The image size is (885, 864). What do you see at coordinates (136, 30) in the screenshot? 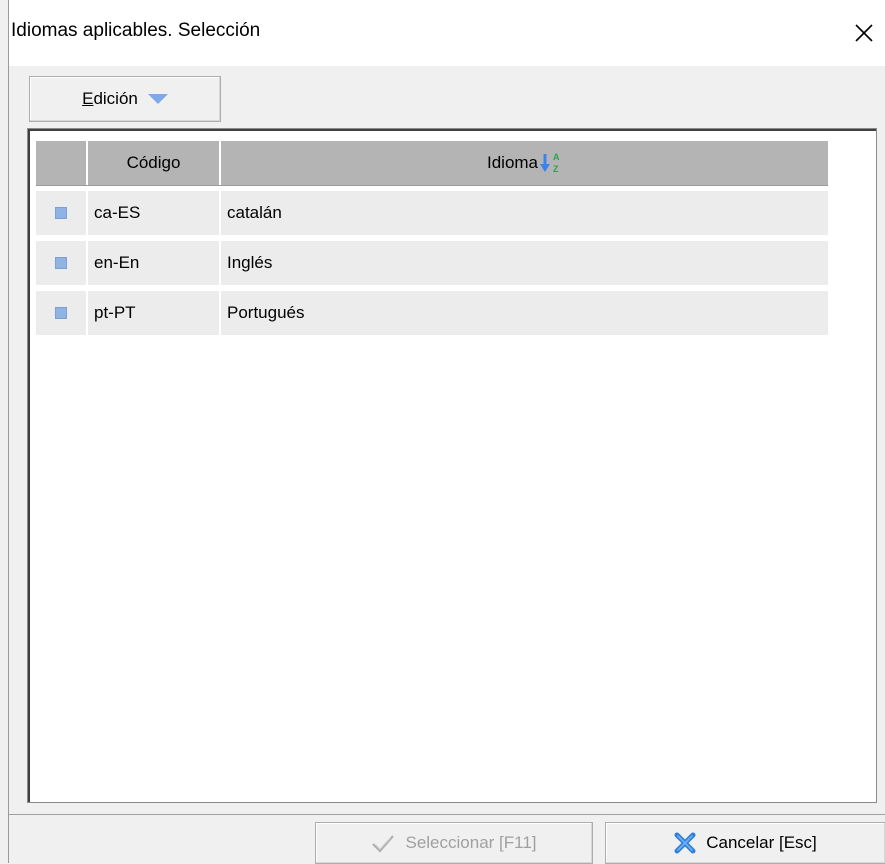
I see `window-title: Idiomas aplicables. Selección` at bounding box center [136, 30].